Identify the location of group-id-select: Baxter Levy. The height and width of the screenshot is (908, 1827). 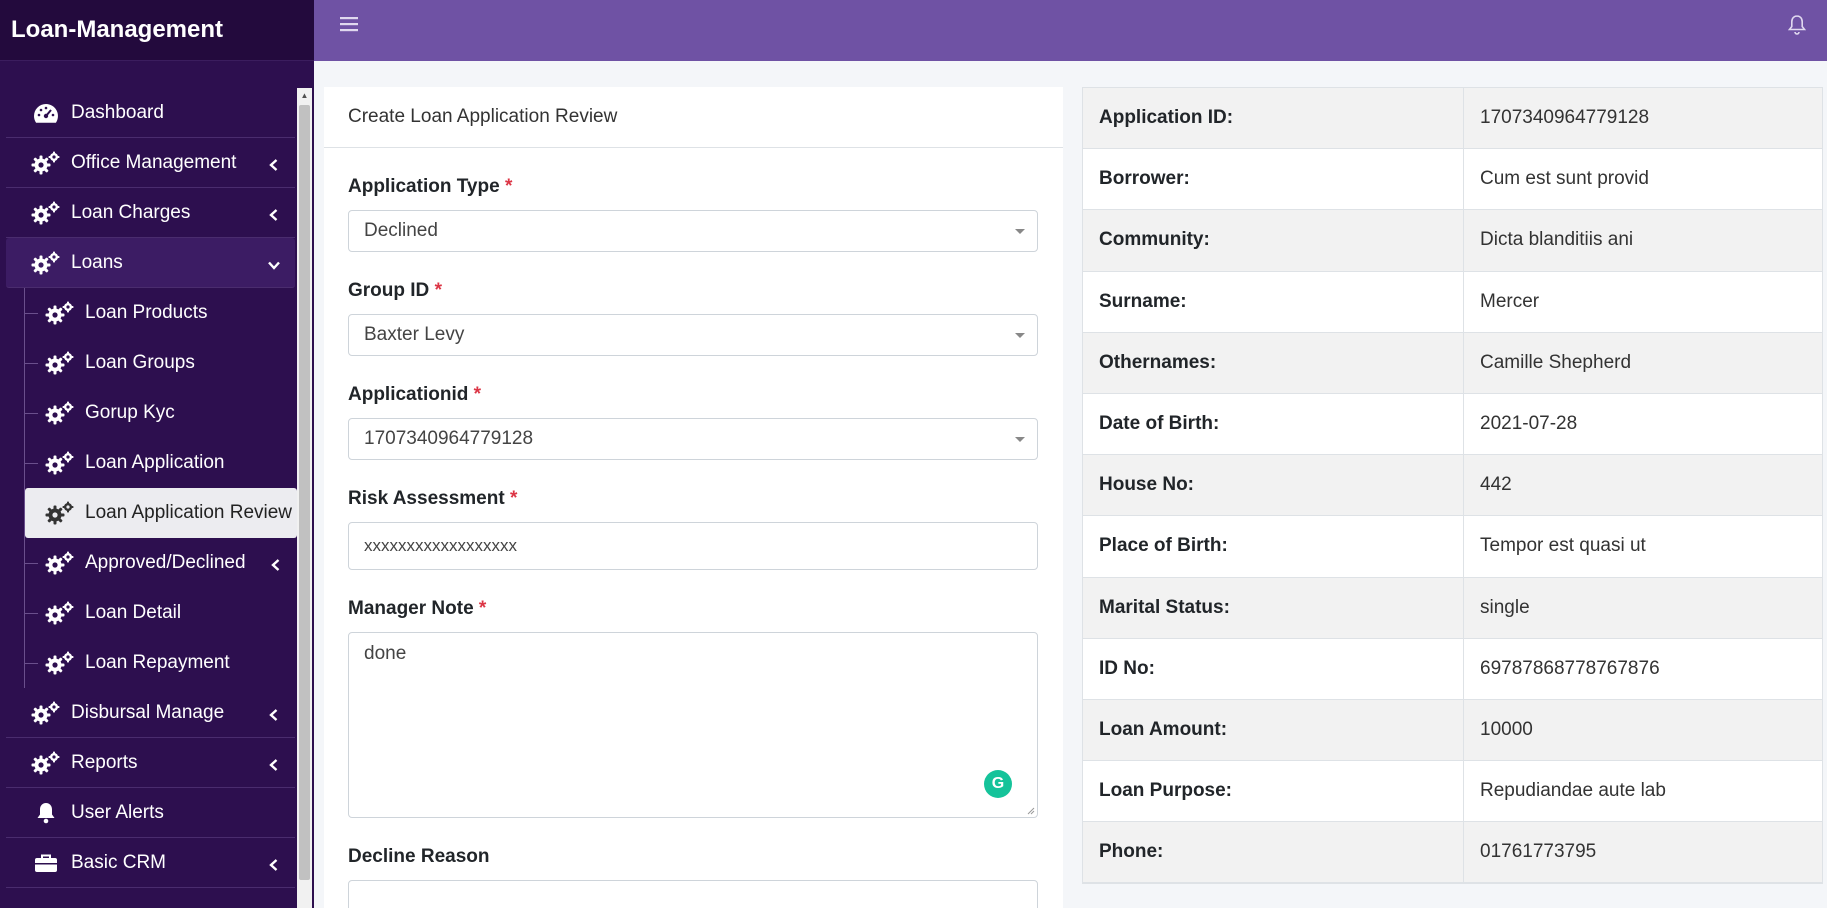
(693, 335).